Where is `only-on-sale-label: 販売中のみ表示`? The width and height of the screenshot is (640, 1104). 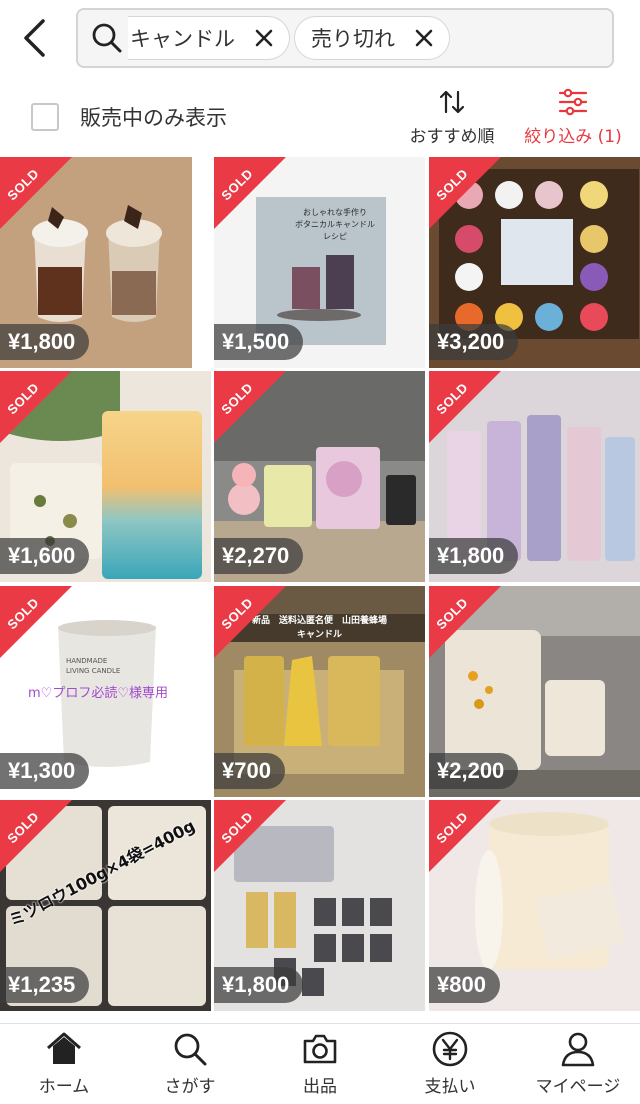
only-on-sale-label: 販売中のみ表示 is located at coordinates (153, 117).